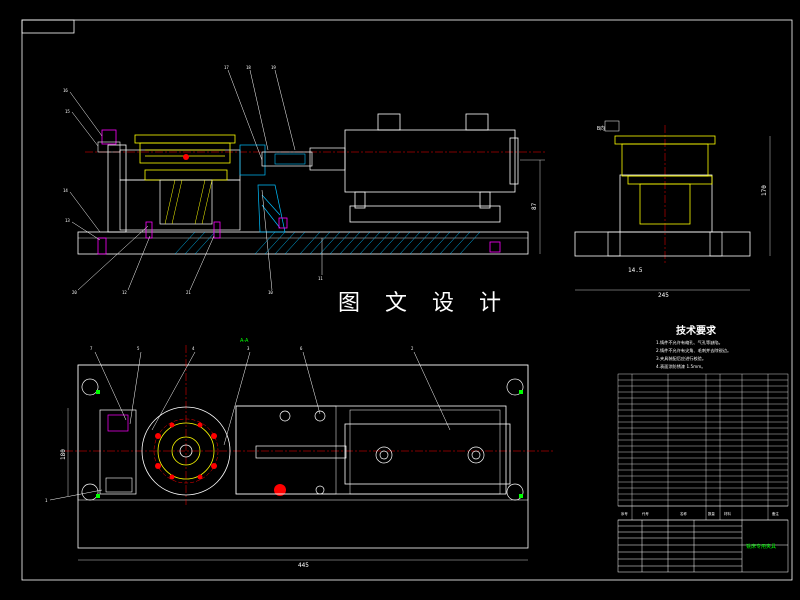 The image size is (800, 600). Describe the element at coordinates (700, 513) in the screenshot. I see `parts-list-header: 序号 代号 名称 数量 材料 备注` at that location.